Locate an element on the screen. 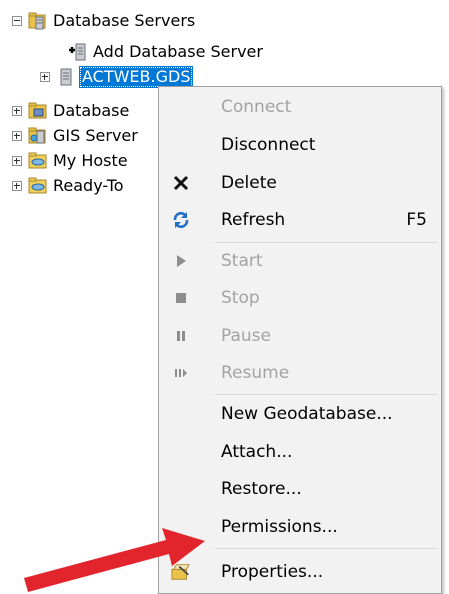 The height and width of the screenshot is (594, 449). database-servers-folder-icon is located at coordinates (37, 21).